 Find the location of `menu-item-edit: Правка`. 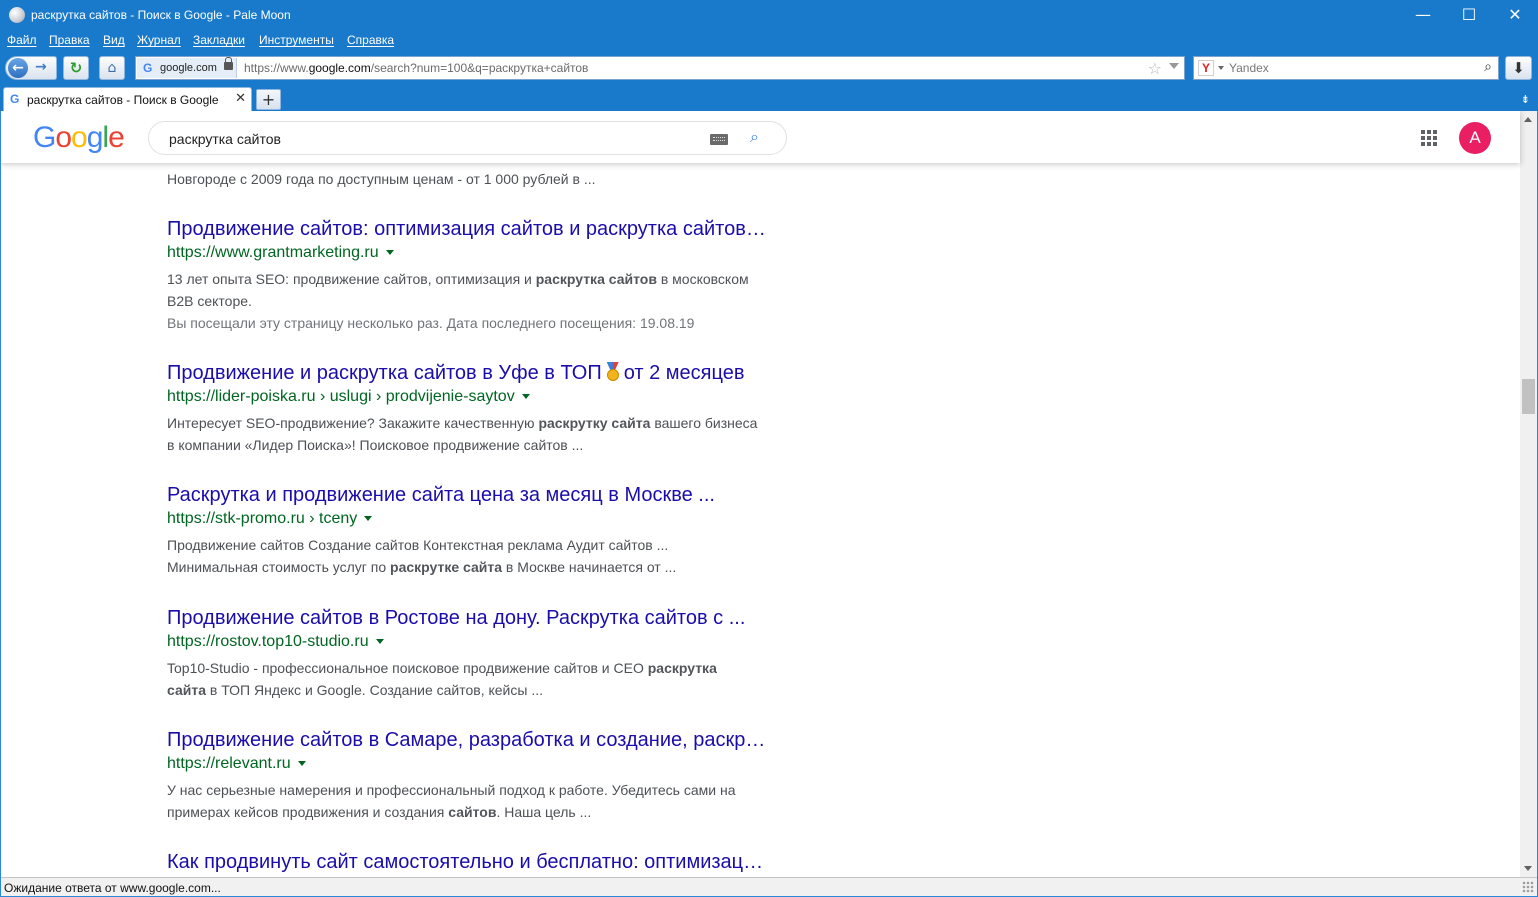

menu-item-edit: Правка is located at coordinates (69, 40).